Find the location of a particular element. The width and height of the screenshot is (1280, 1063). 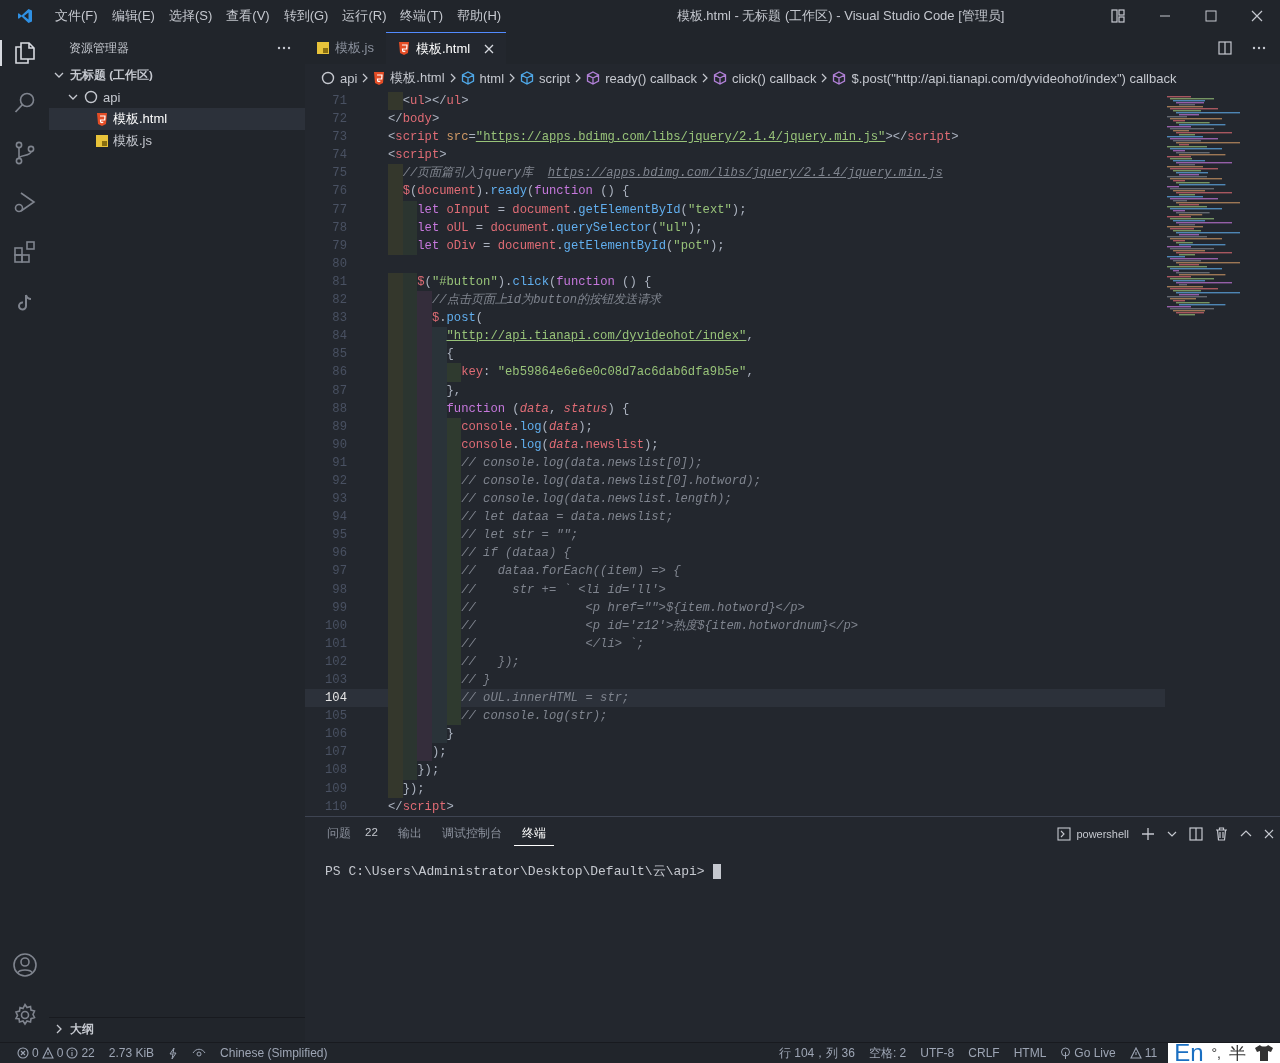

split-editor-icon is located at coordinates (1225, 48).